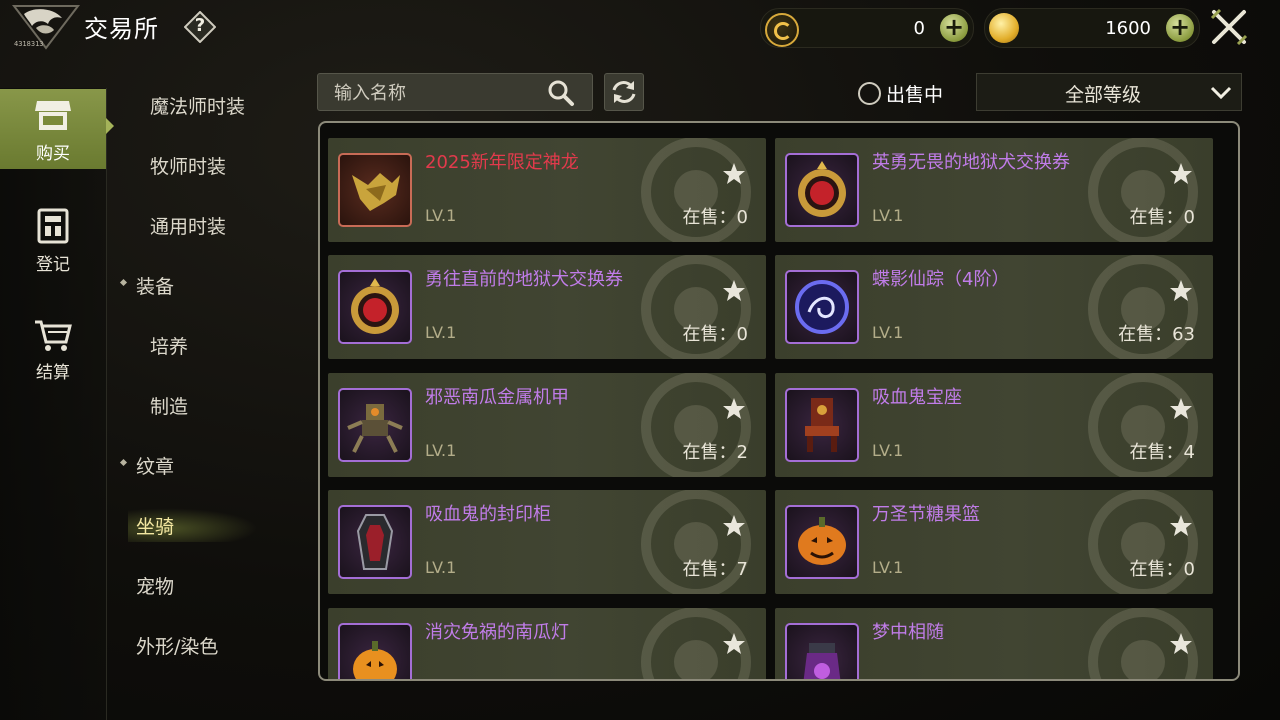 Image resolution: width=1280 pixels, height=720 pixels. Describe the element at coordinates (121, 29) in the screenshot. I see `page-title: 交易所` at that location.